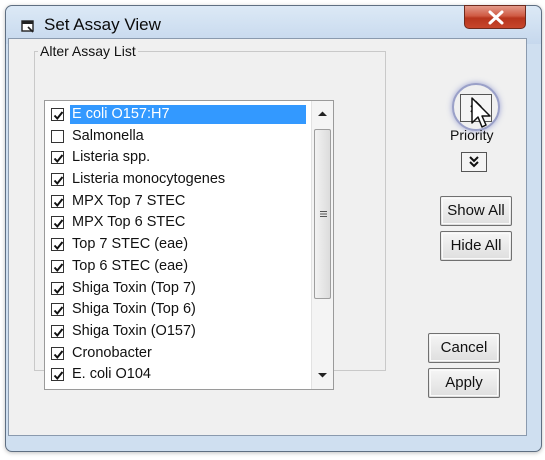  I want to click on assay-list-item: Shiga Toxin (O157), so click(178, 332).